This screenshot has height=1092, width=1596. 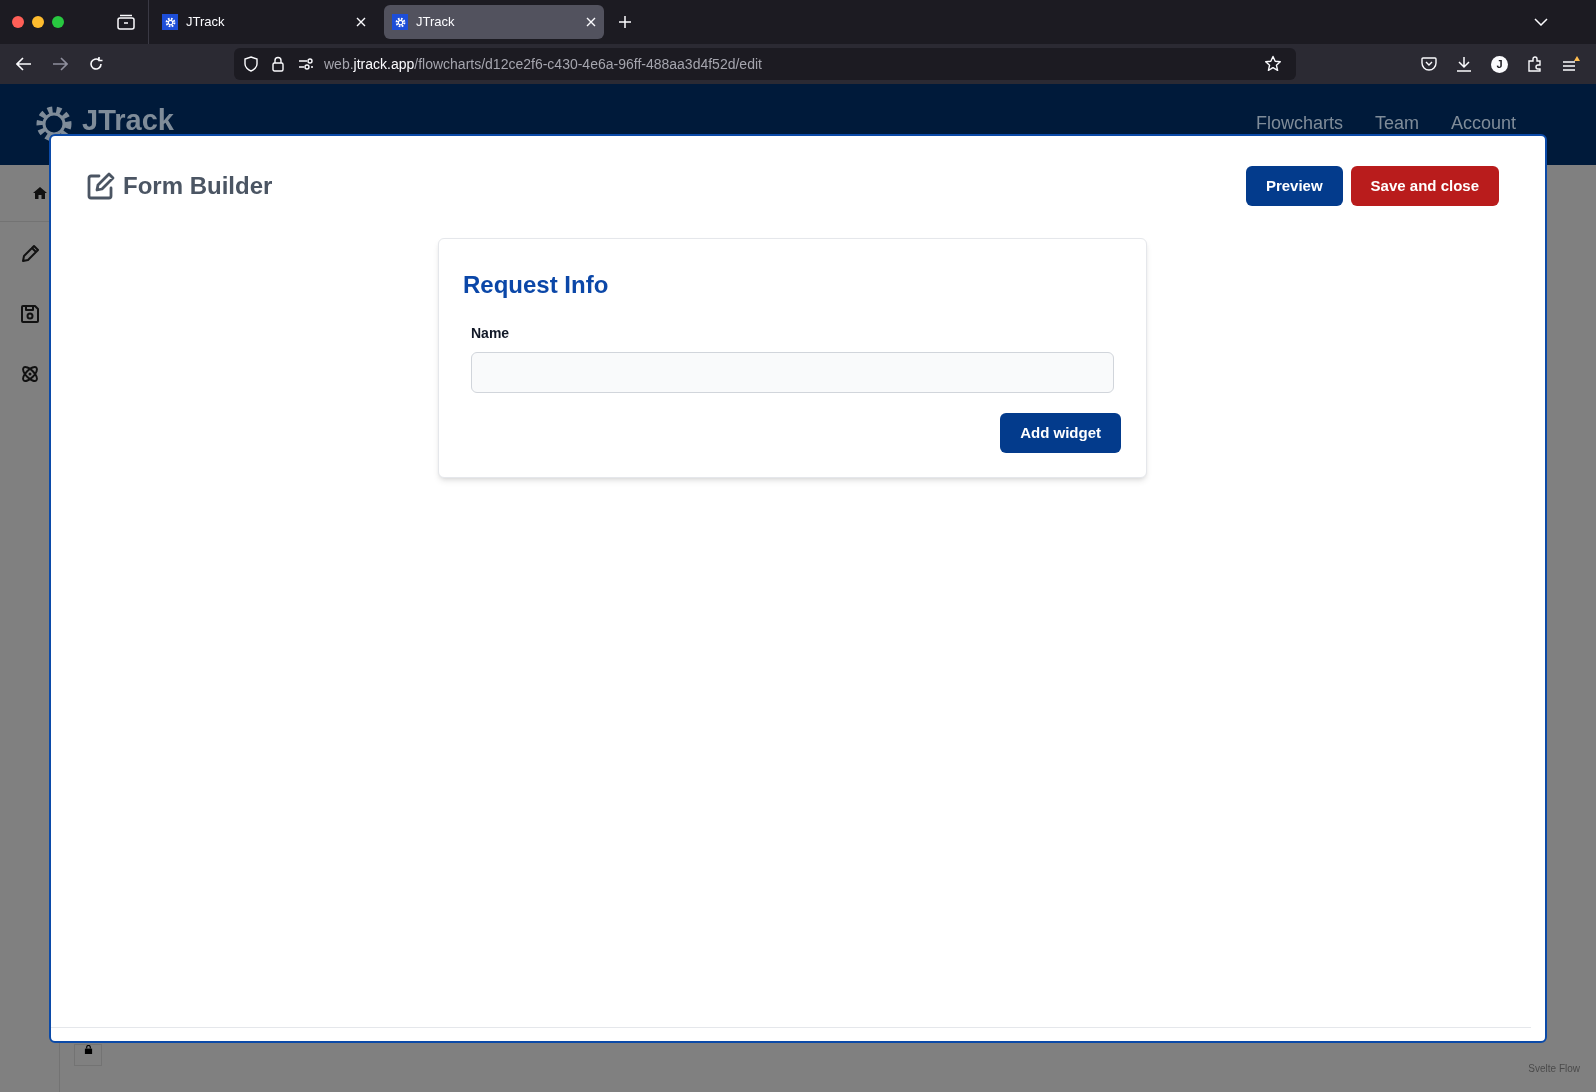 What do you see at coordinates (29, 374) in the screenshot?
I see `atom-icon` at bounding box center [29, 374].